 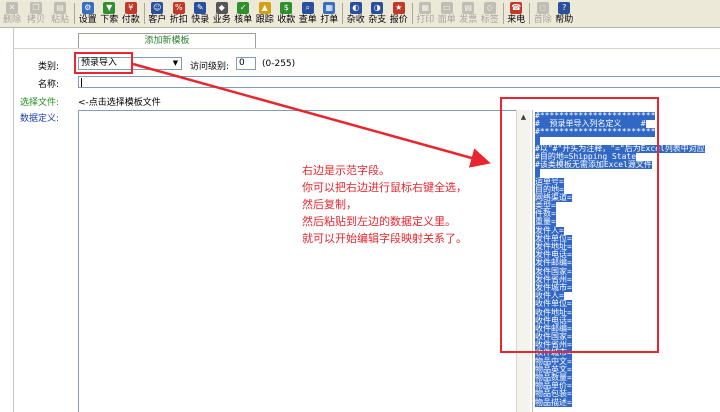 I want to click on toolbar-button-label: 折扣, so click(x=178, y=20).